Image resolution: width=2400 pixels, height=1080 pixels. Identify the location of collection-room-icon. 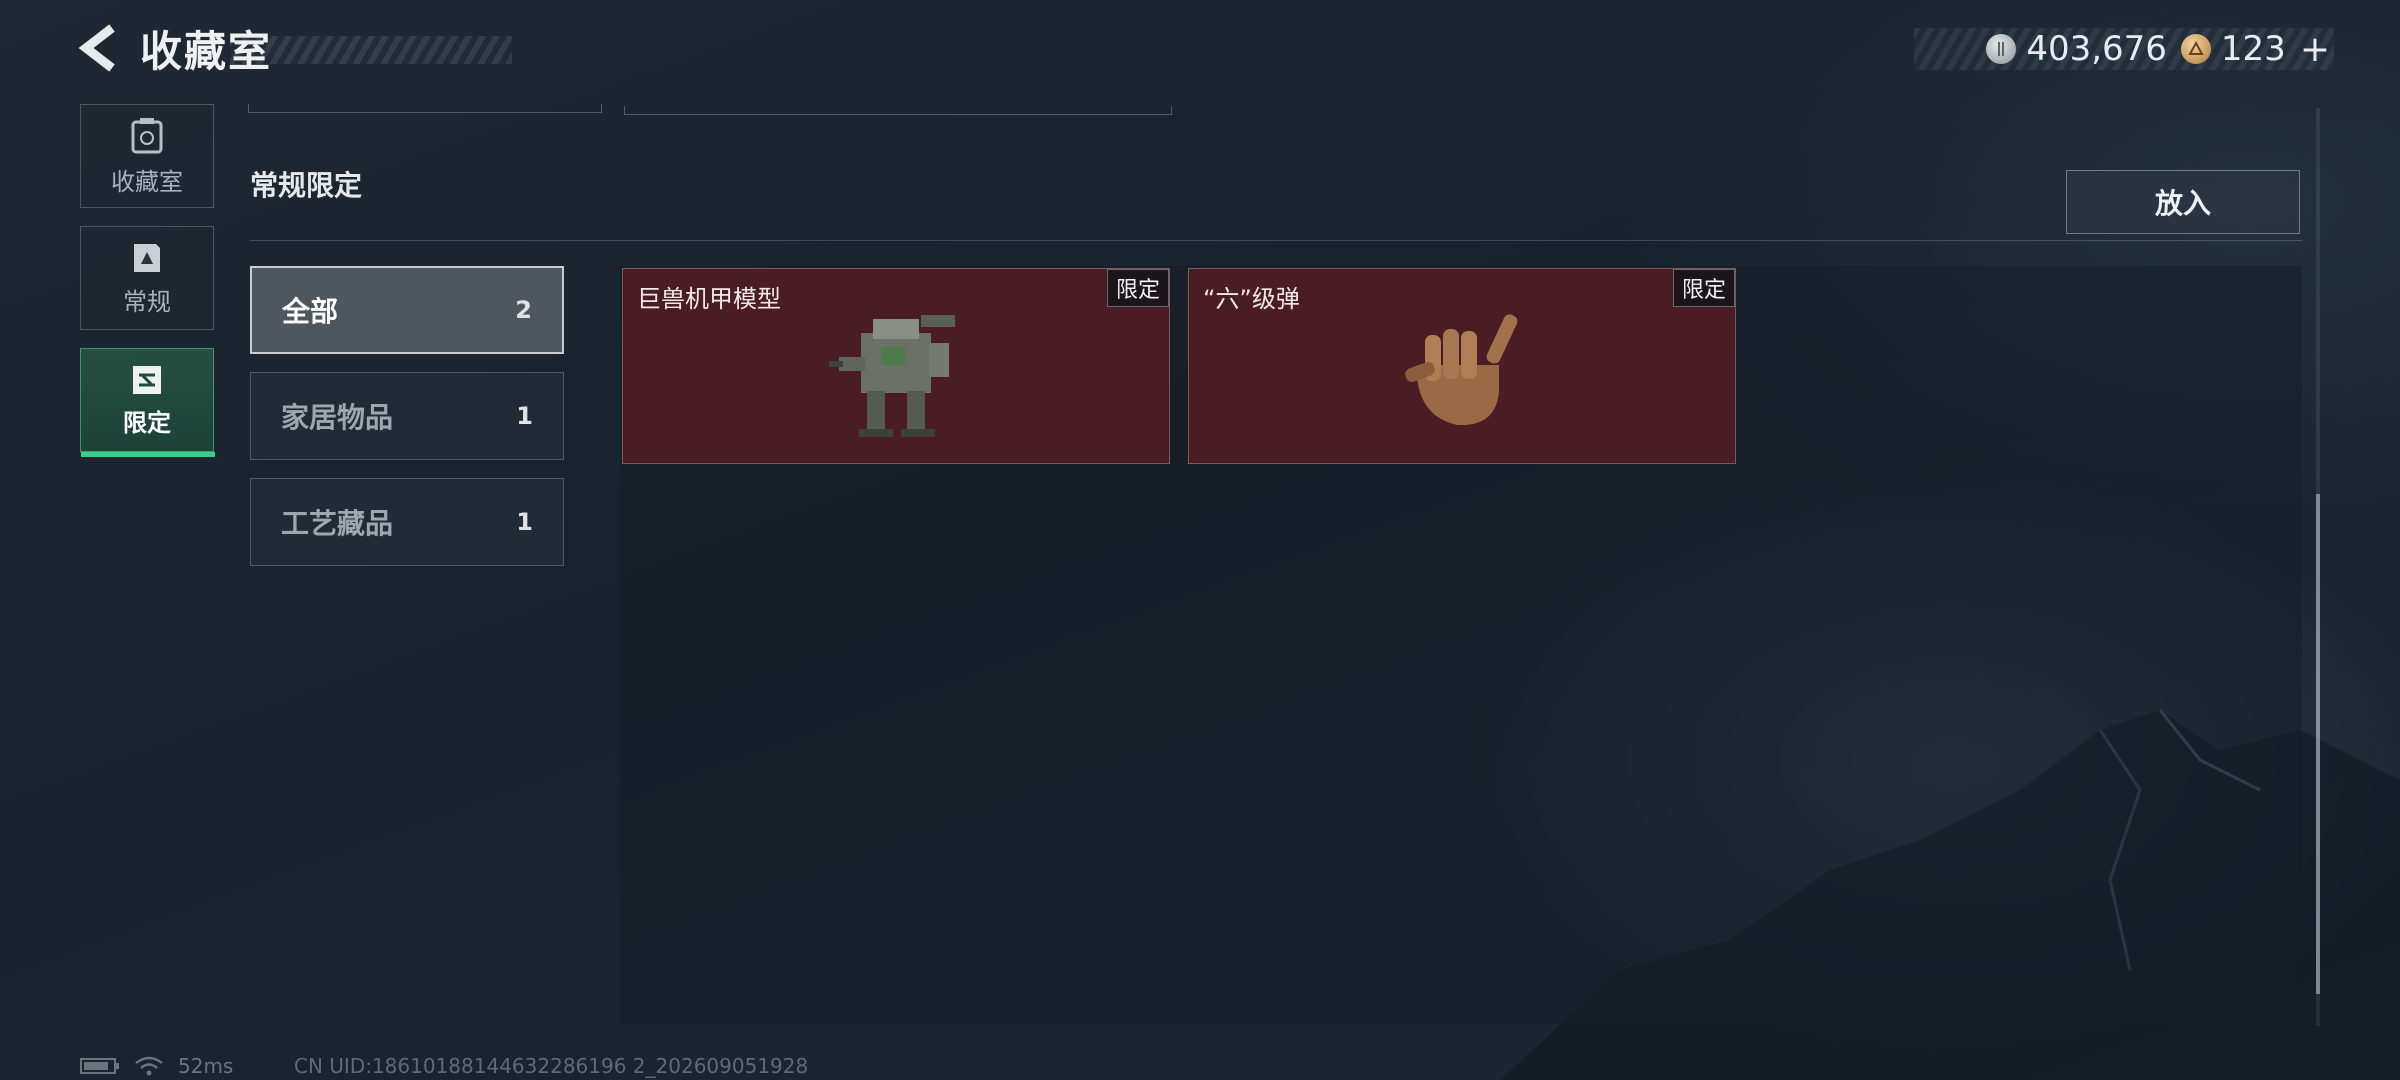
(147, 135).